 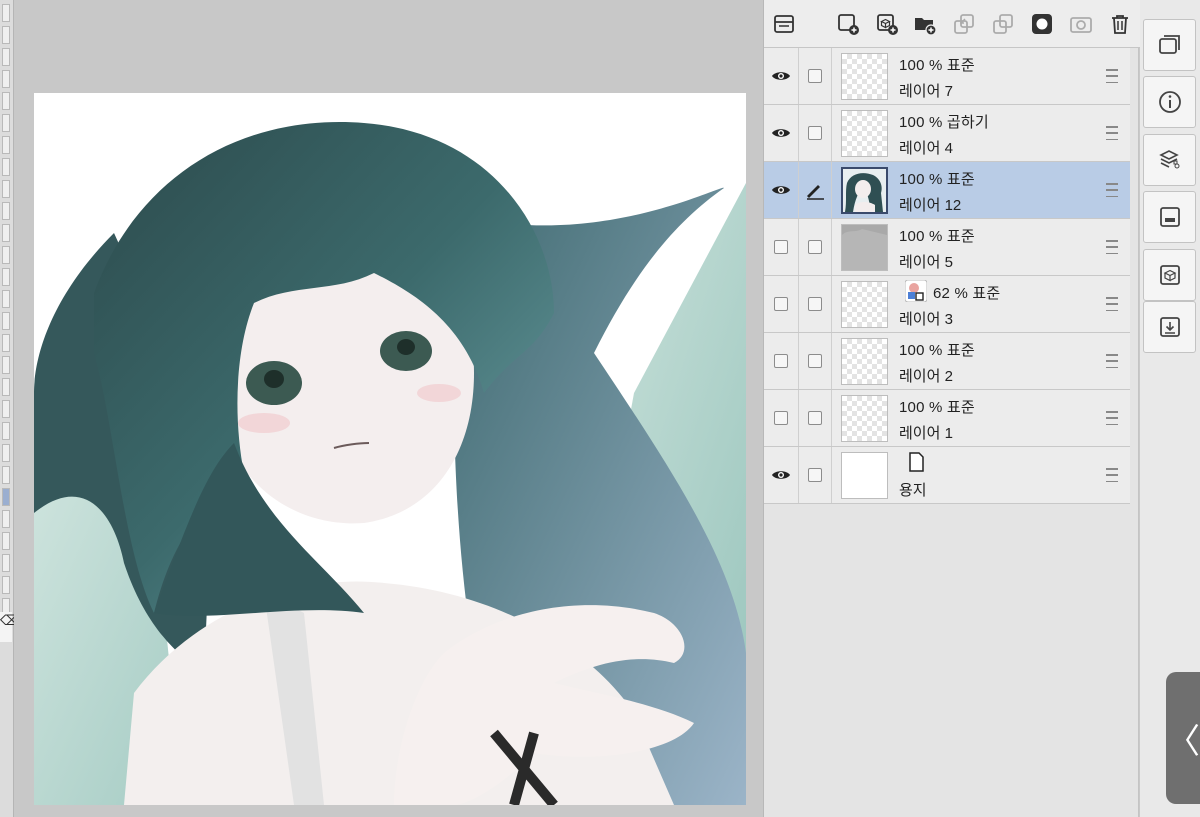 I want to click on layer-name: 레이어 12, so click(x=930, y=205).